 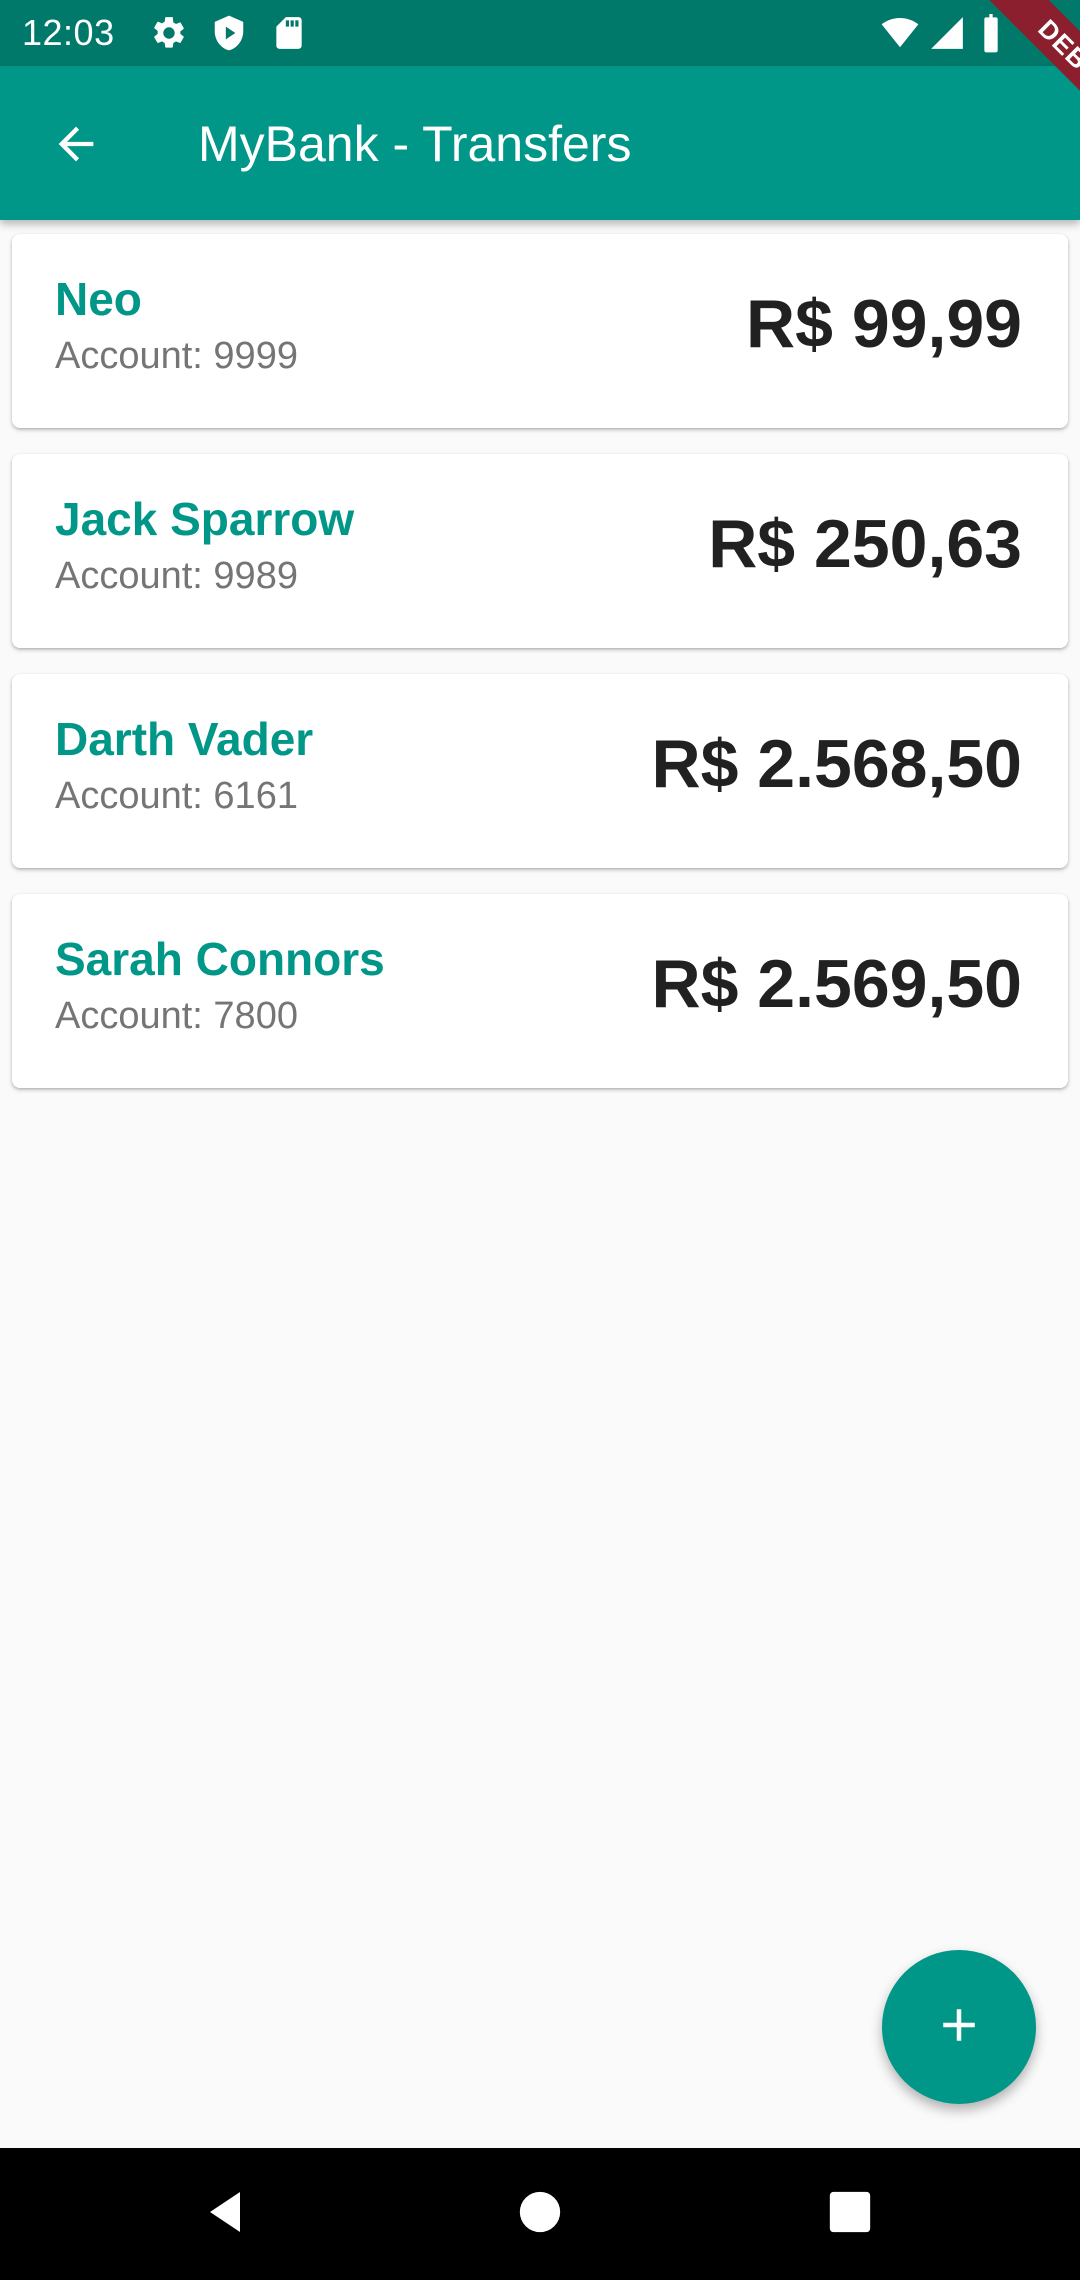 What do you see at coordinates (289, 33) in the screenshot?
I see `sd-card-icon` at bounding box center [289, 33].